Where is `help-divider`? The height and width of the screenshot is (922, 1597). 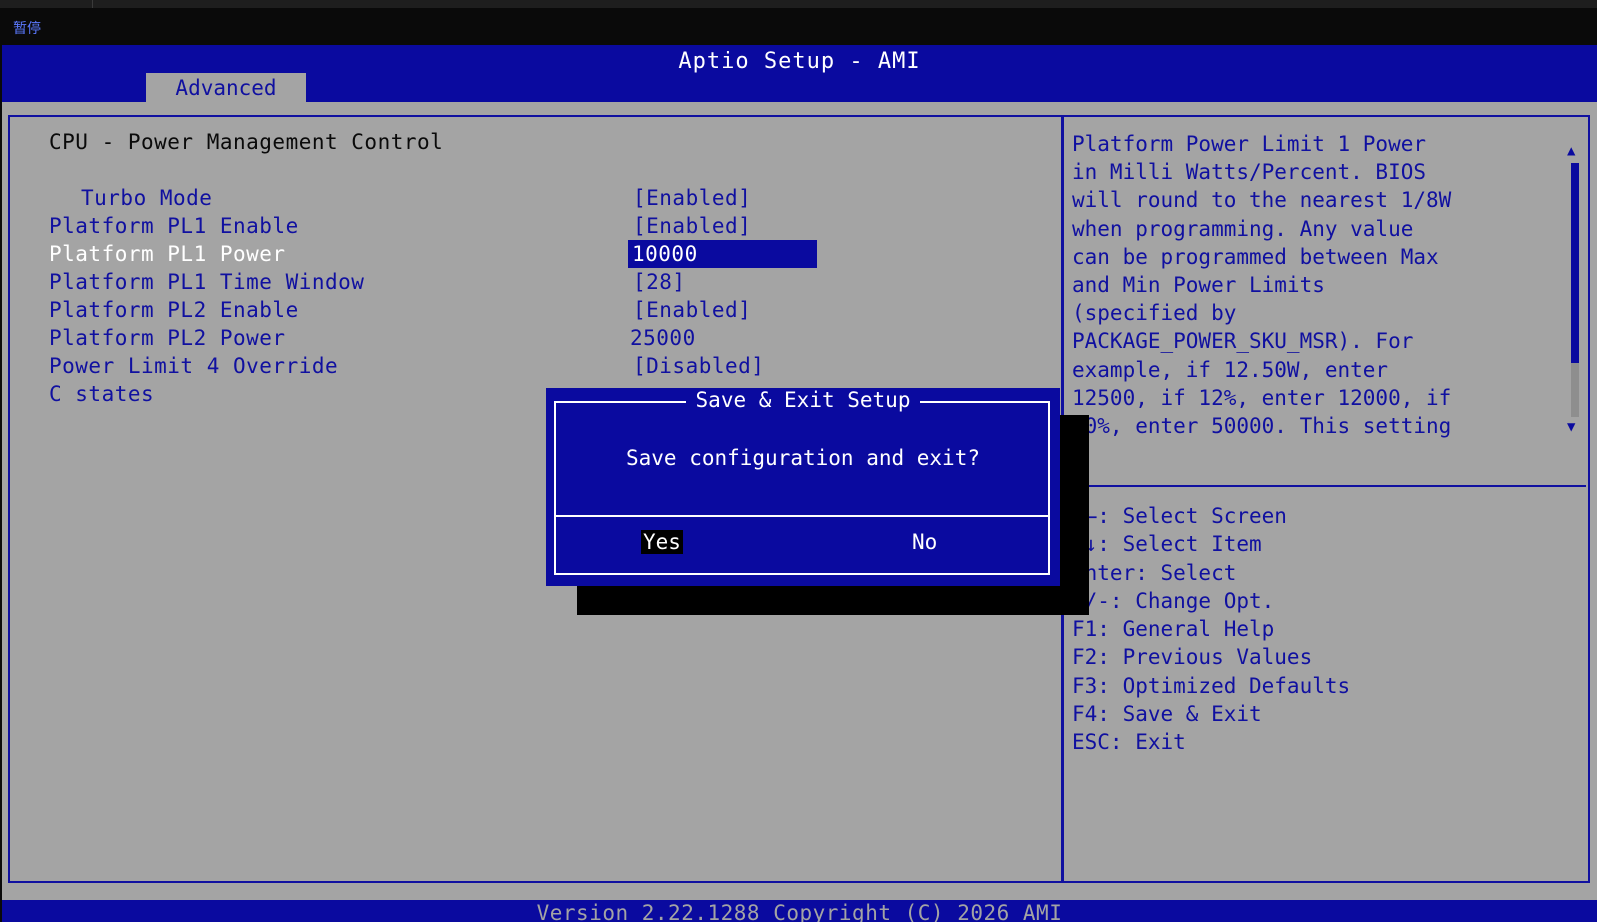
help-divider is located at coordinates (1327, 486).